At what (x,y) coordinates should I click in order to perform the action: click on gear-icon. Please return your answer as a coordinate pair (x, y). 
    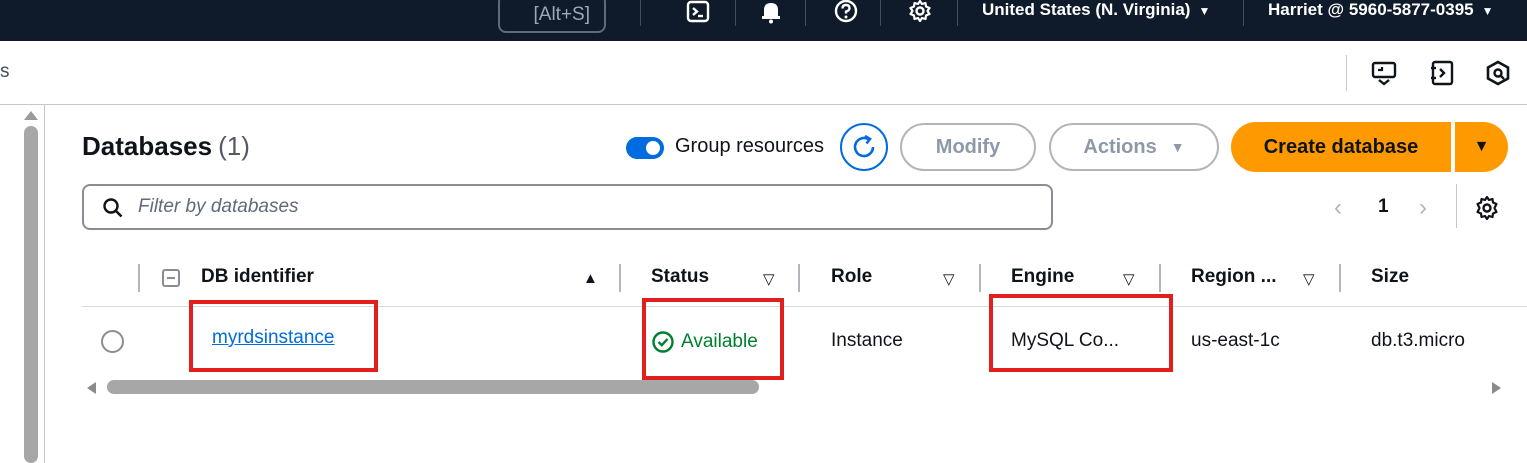
    Looking at the image, I should click on (920, 12).